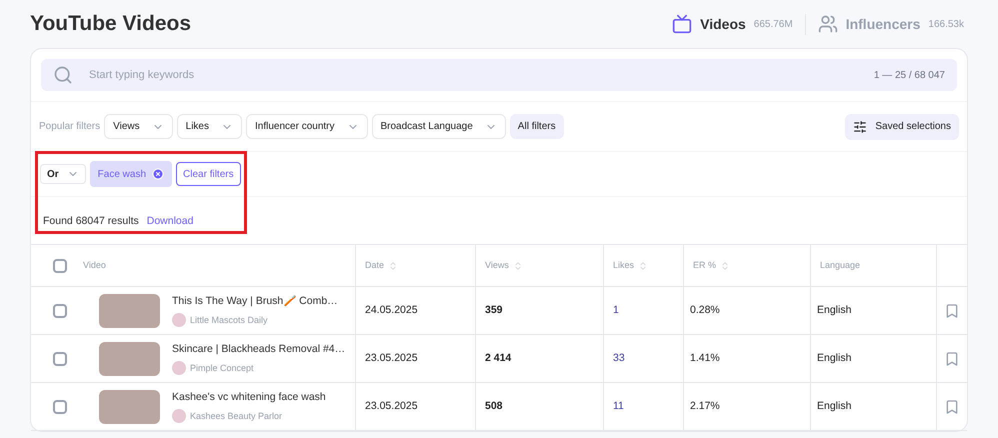 The width and height of the screenshot is (998, 438). What do you see at coordinates (773, 25) in the screenshot?
I see `tab-count: 665.76M` at bounding box center [773, 25].